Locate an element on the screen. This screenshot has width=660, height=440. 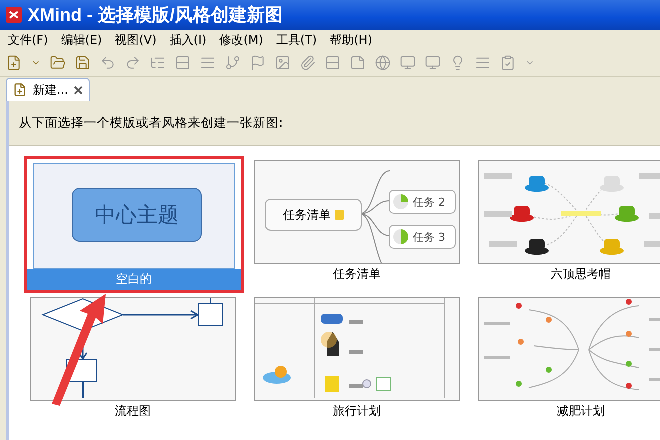
instruction-text: 从下面选择一个模版或者风格来创建一张新图: is located at coordinates (334, 123).